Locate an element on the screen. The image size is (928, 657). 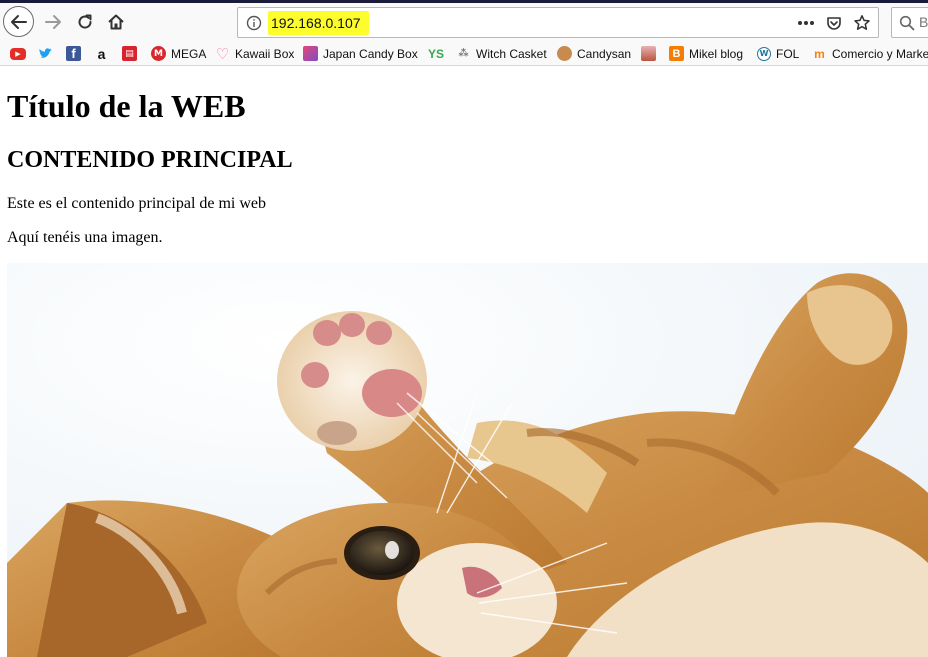
bookmark-label: Mikel blog is located at coordinates (716, 53).